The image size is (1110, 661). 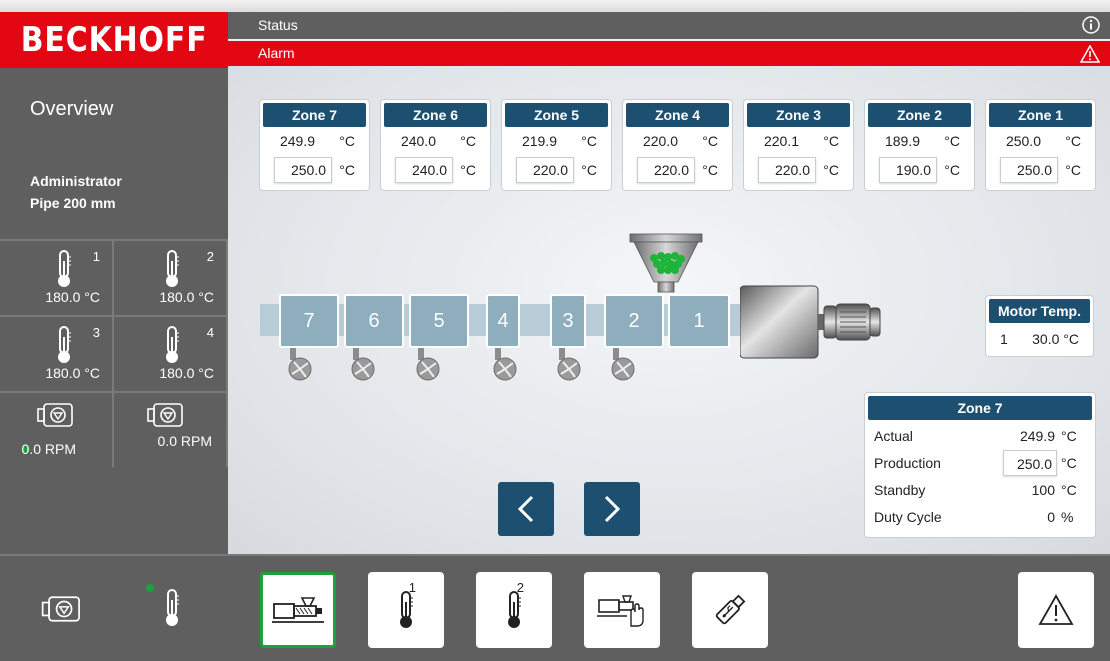 I want to click on zone-actual-value: 189.9, so click(x=902, y=141).